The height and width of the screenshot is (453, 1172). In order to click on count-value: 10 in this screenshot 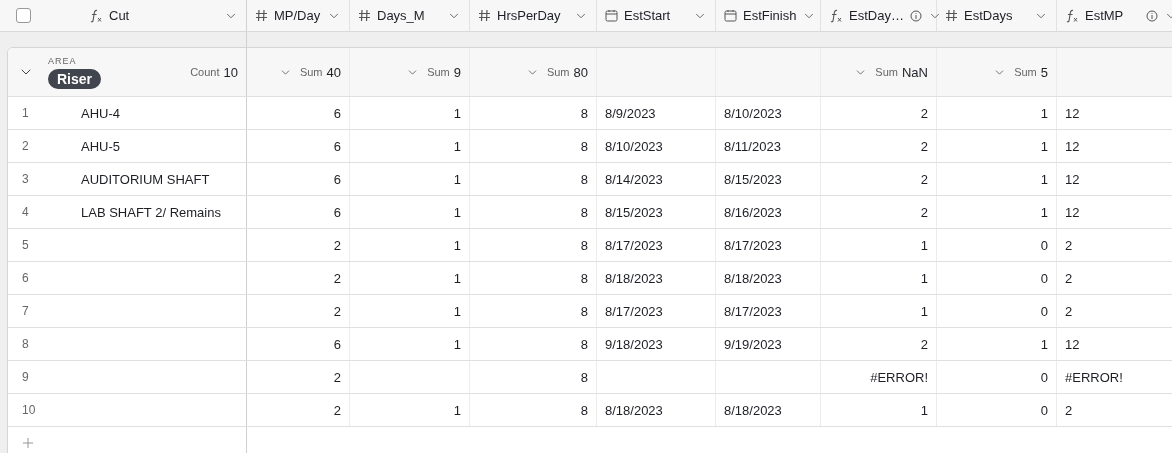, I will do `click(230, 72)`.